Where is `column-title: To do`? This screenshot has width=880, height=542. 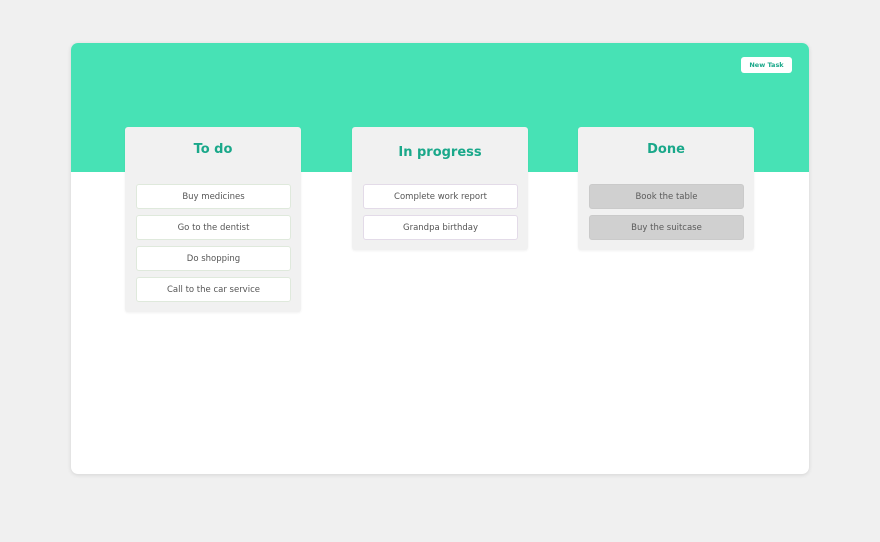
column-title: To do is located at coordinates (213, 149).